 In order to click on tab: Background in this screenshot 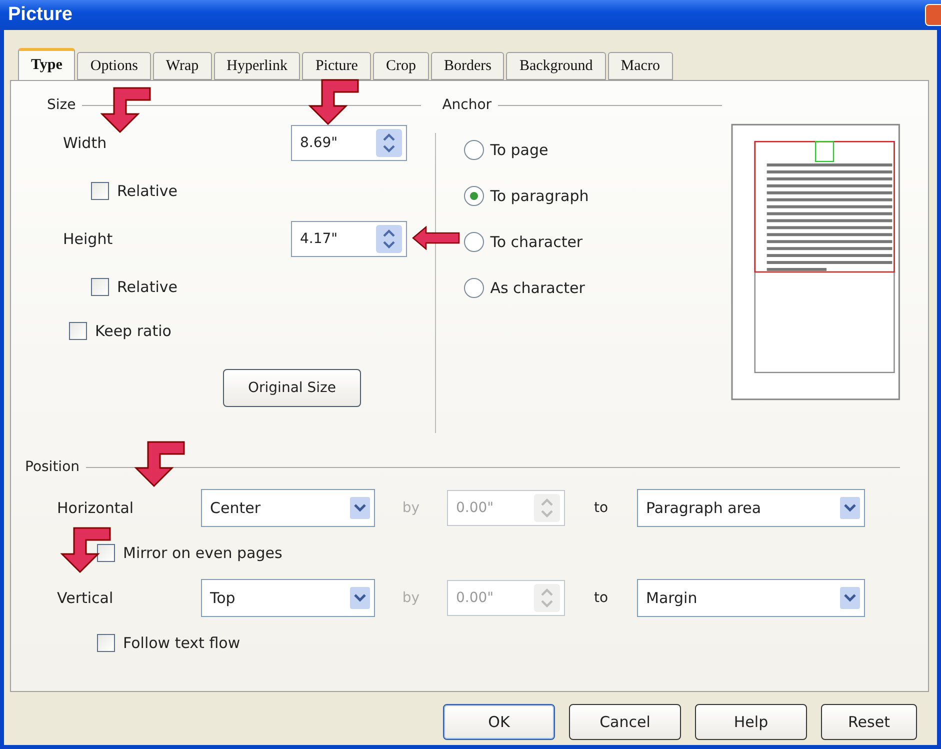, I will do `click(556, 66)`.